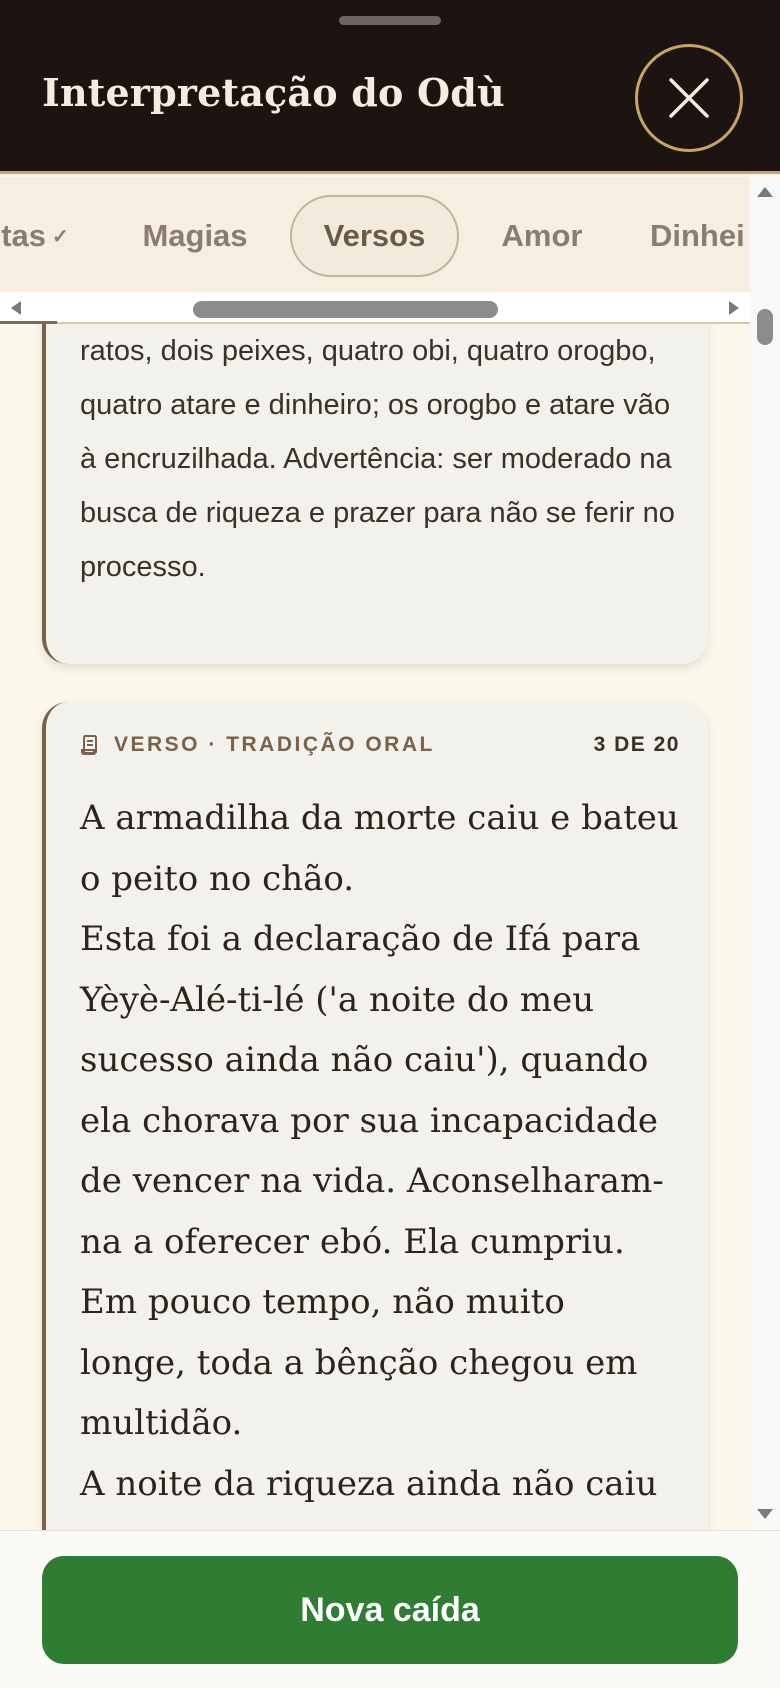 Image resolution: width=780 pixels, height=1688 pixels. What do you see at coordinates (273, 92) in the screenshot?
I see `page-title: Interpretação do Odù` at bounding box center [273, 92].